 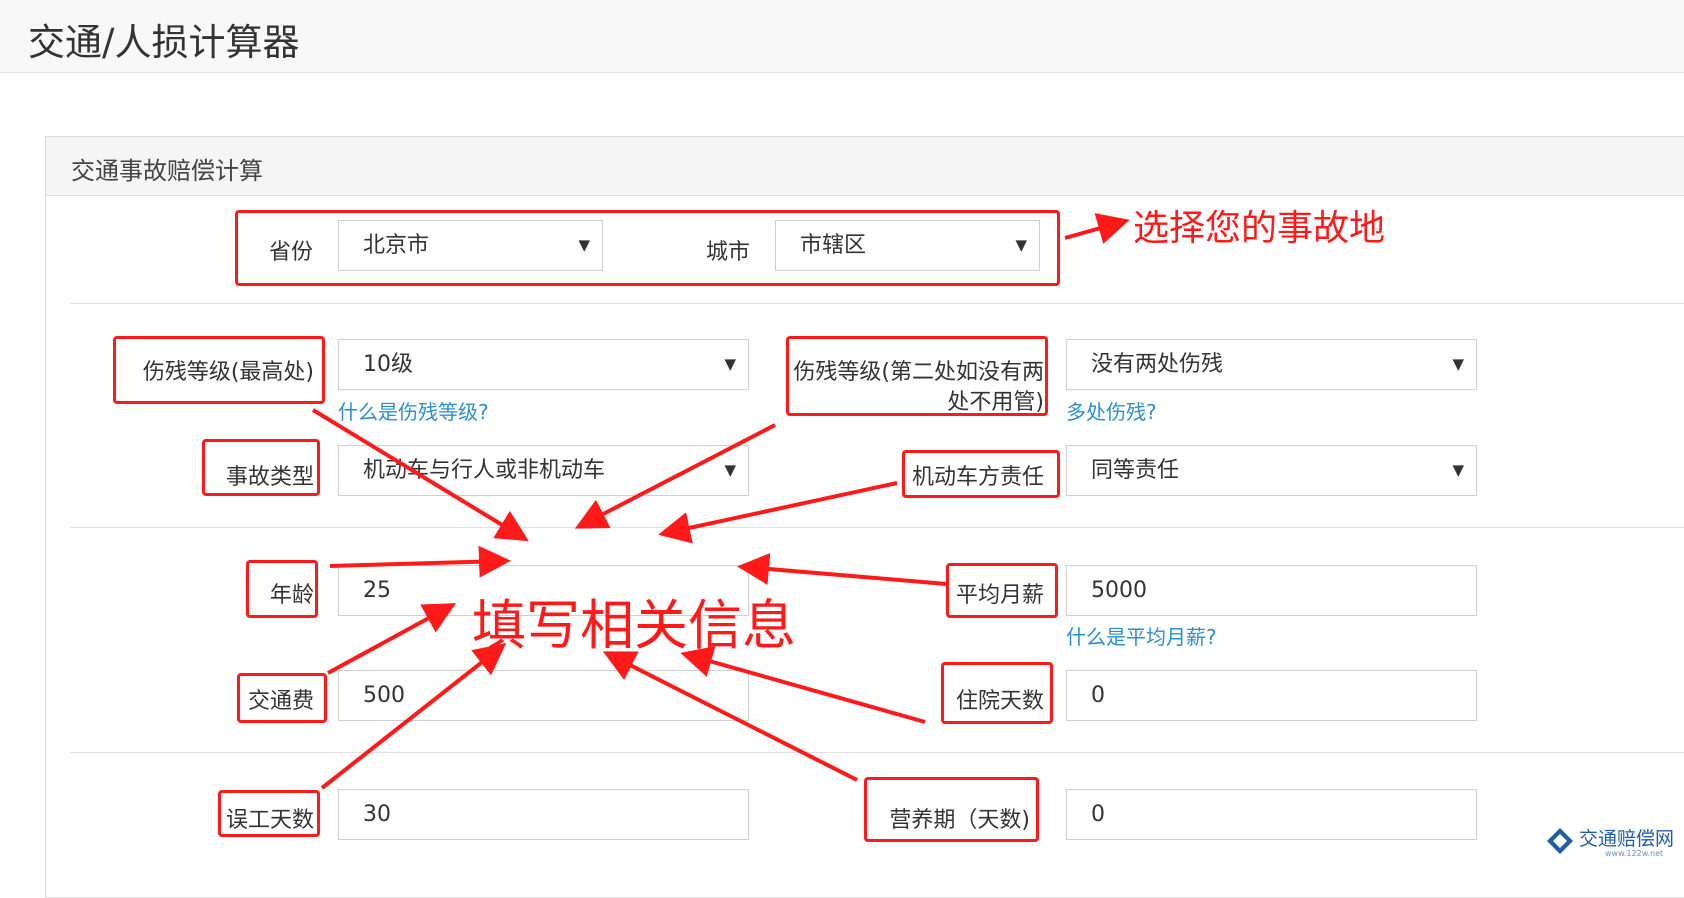 I want to click on disability-primary-value: 10级, so click(x=388, y=364).